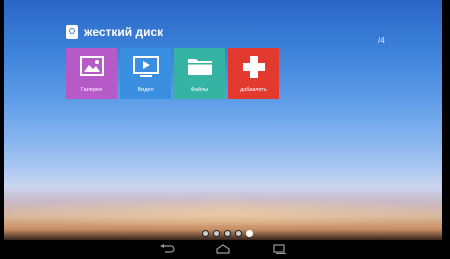 Image resolution: width=450 pixels, height=259 pixels. I want to click on plus-icon, so click(254, 69).